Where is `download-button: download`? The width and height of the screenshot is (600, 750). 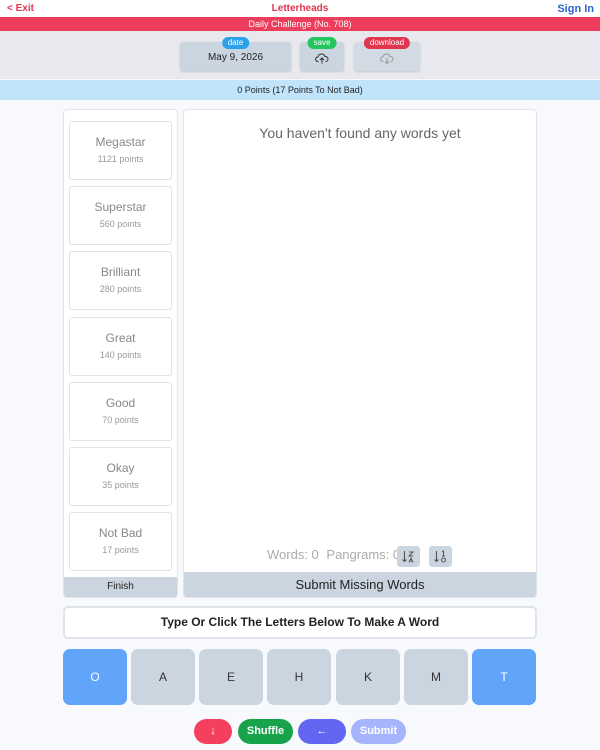 download-button: download is located at coordinates (387, 54).